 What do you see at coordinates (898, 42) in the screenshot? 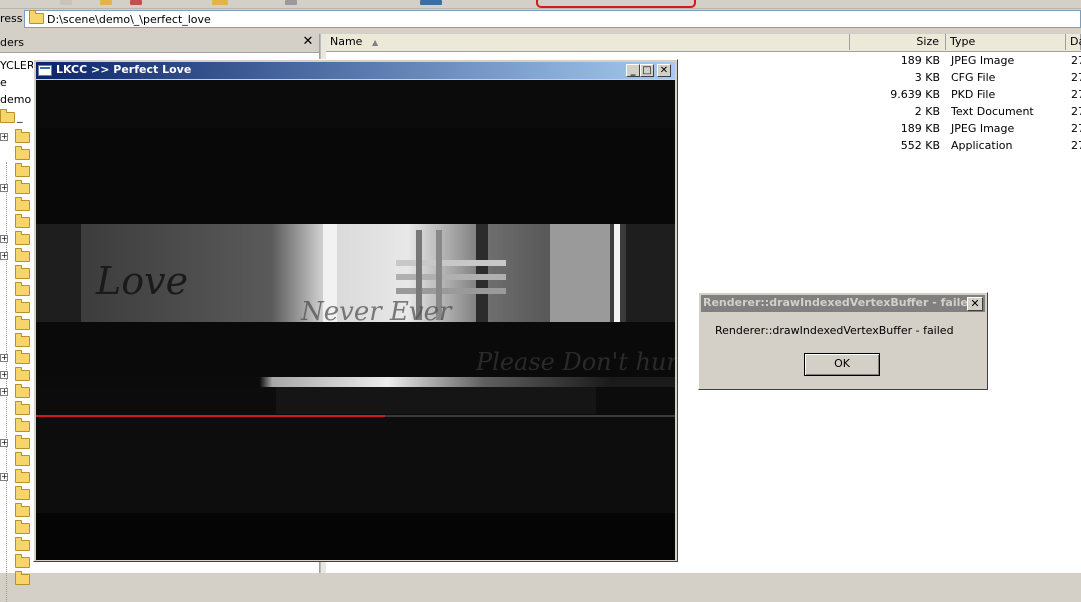
I see `column-header-size: Size` at bounding box center [898, 42].